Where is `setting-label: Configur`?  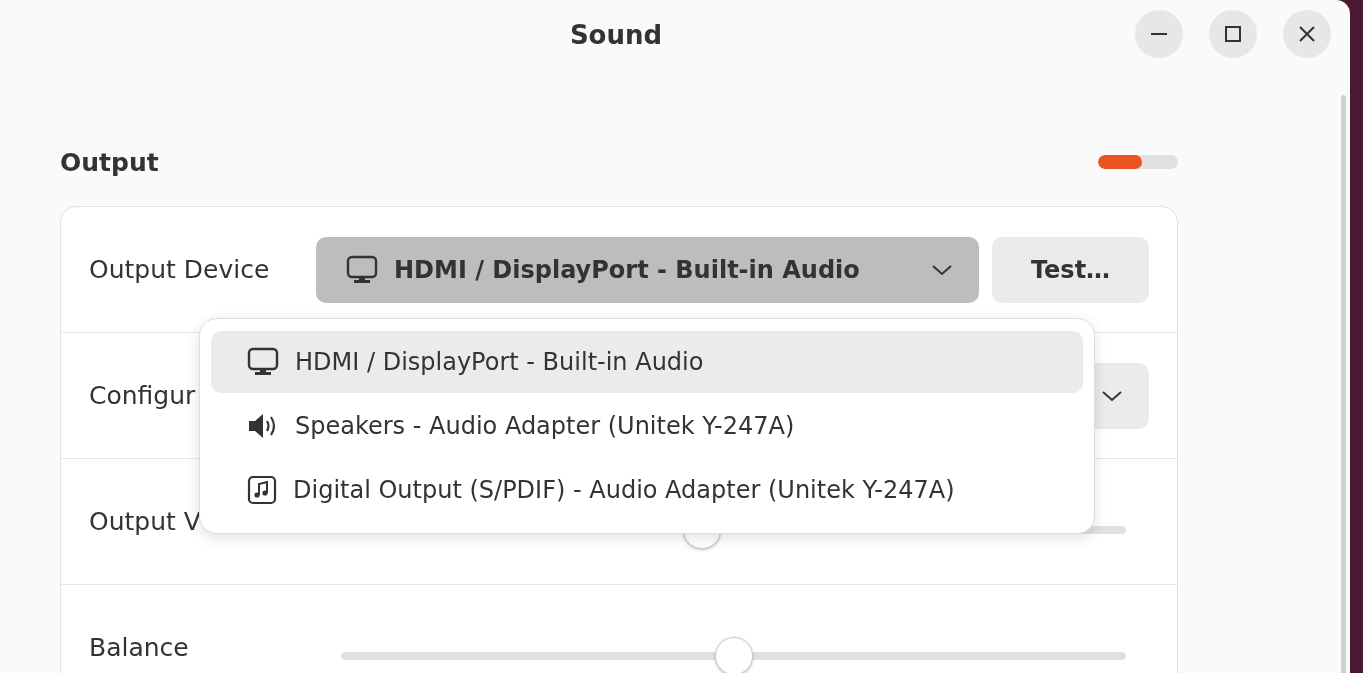
setting-label: Configur is located at coordinates (143, 395).